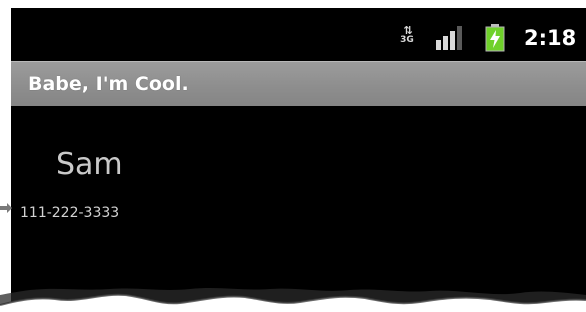 This screenshot has width=586, height=312. What do you see at coordinates (69, 213) in the screenshot?
I see `contact-phone-number: 111-222-3333` at bounding box center [69, 213].